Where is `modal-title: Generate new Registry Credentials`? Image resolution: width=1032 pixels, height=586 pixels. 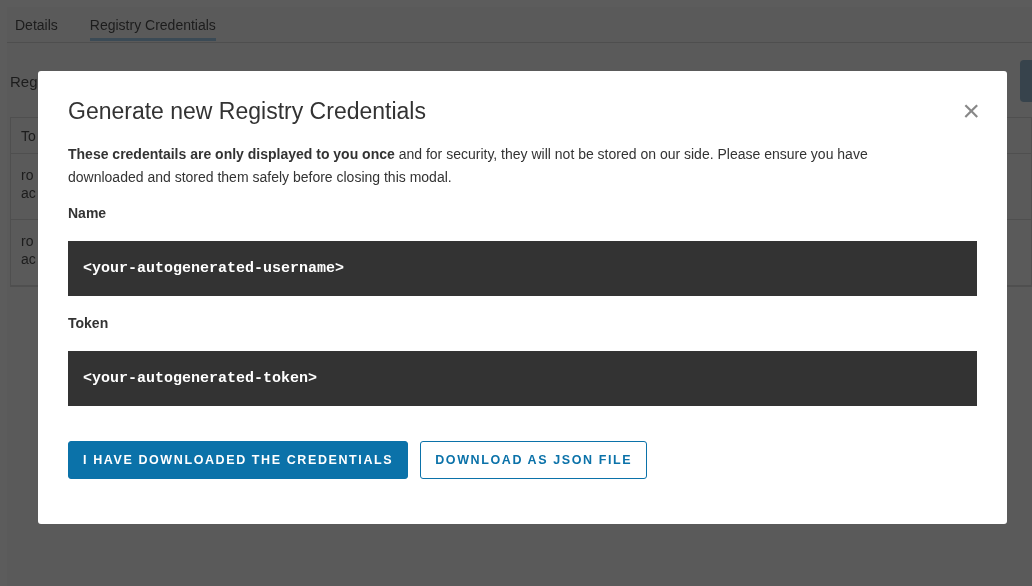 modal-title: Generate new Registry Credentials is located at coordinates (247, 111).